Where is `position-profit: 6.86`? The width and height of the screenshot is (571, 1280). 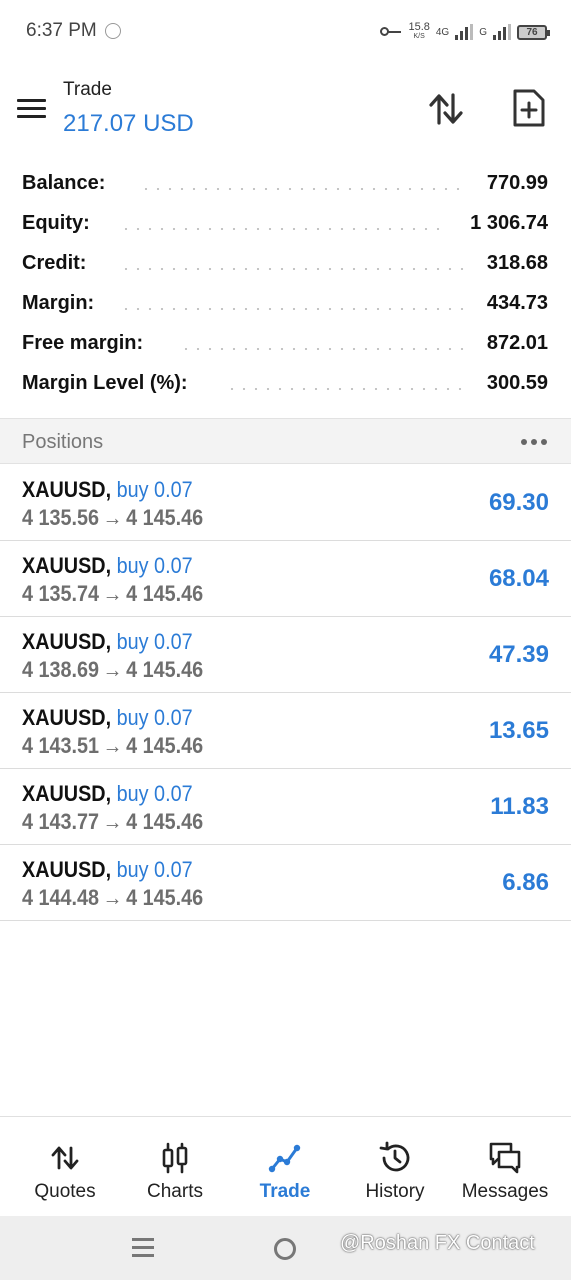
position-profit: 6.86 is located at coordinates (525, 882).